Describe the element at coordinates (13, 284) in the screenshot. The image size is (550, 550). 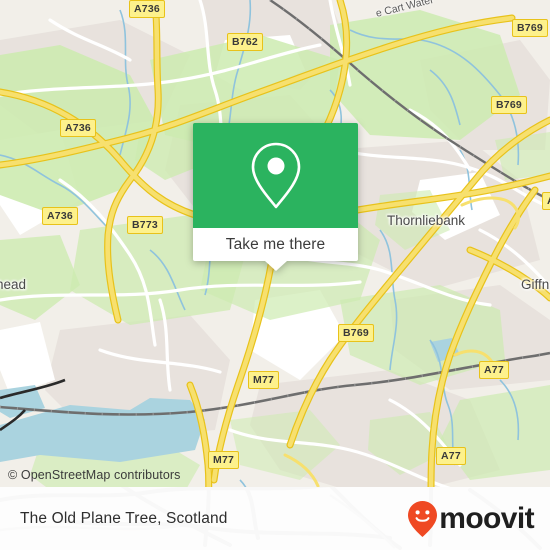
I see `place-label-head: head` at that location.